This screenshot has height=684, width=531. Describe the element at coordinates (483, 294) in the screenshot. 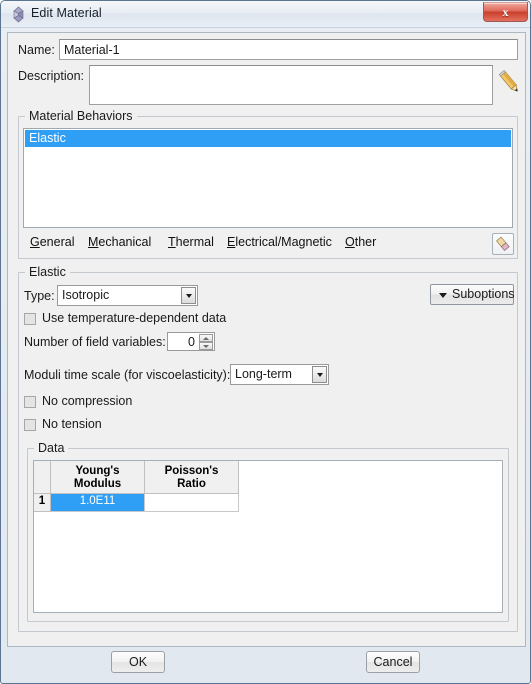

I see `suboptions-label: Suboptions` at that location.